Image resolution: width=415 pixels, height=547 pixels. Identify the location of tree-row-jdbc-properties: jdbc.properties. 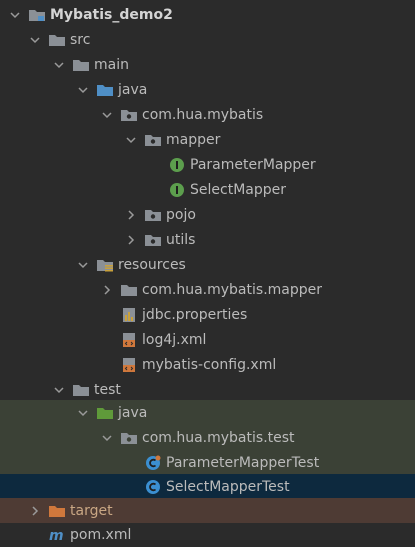
(207, 314).